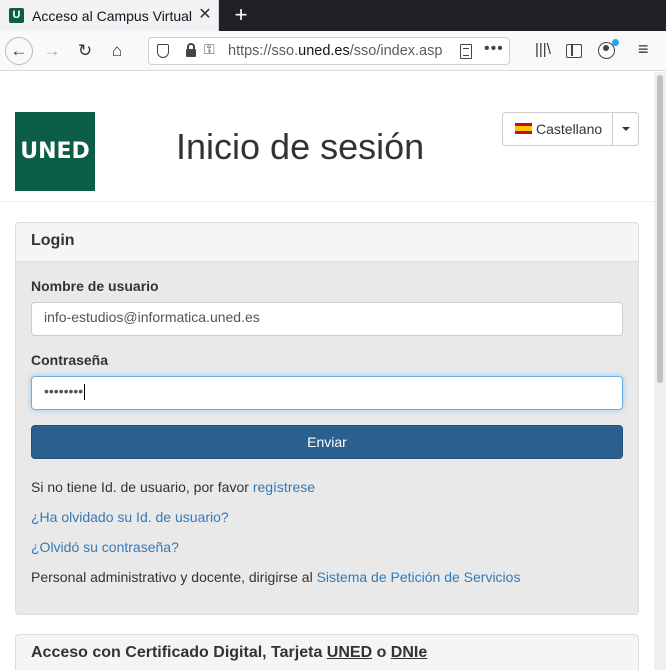 The height and width of the screenshot is (670, 666). I want to click on tracking-shield-icon, so click(163, 51).